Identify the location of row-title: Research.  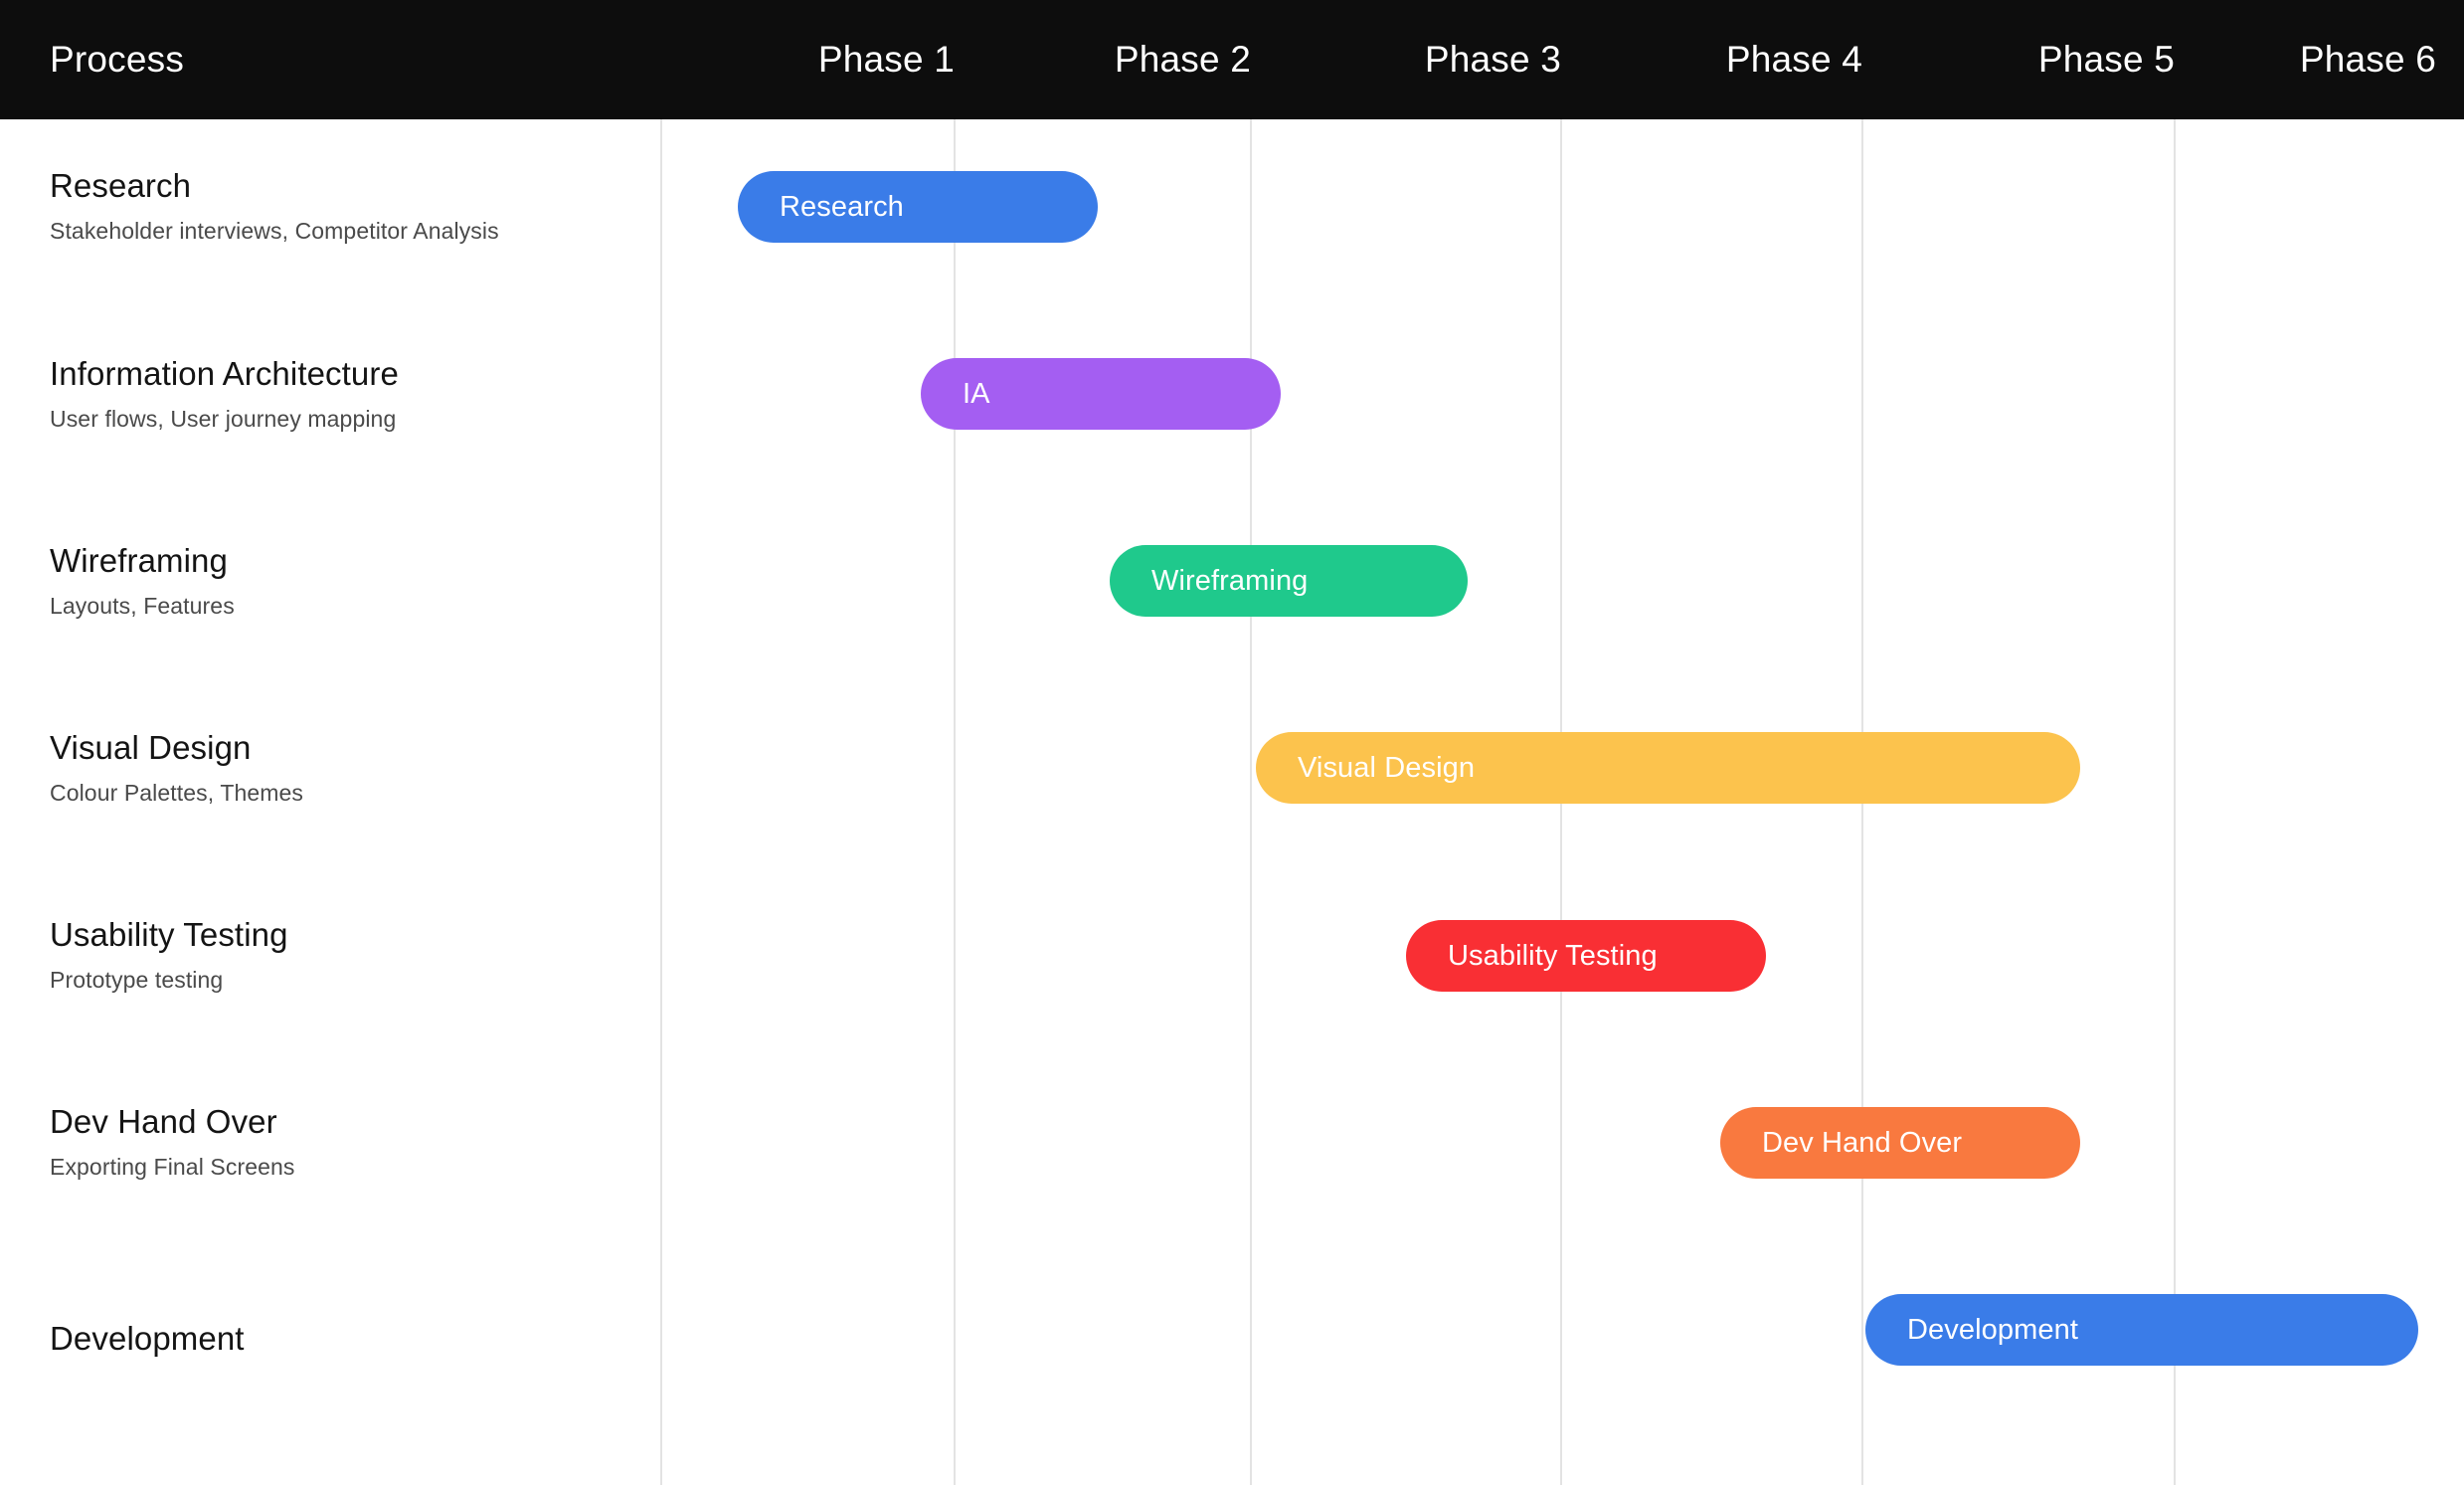
(121, 185).